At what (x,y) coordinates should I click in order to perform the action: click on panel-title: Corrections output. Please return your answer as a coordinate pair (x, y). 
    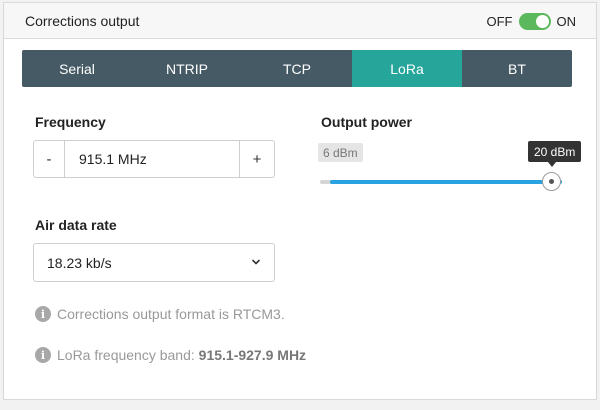
    Looking at the image, I should click on (82, 21).